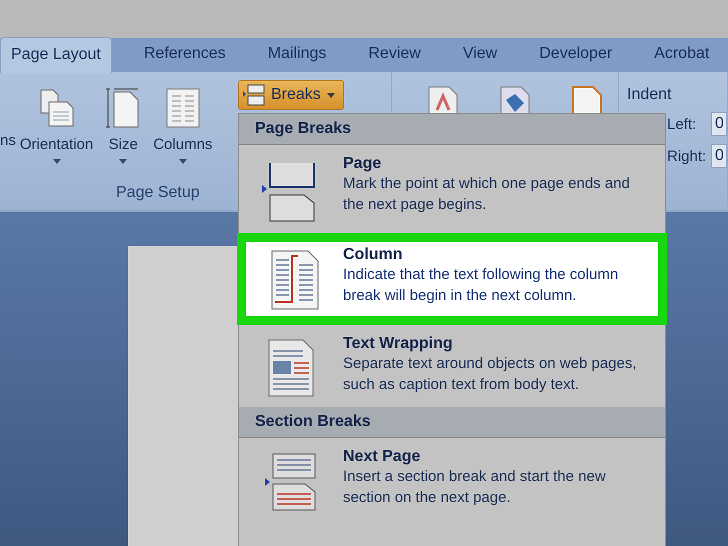 The image size is (728, 546). Describe the element at coordinates (183, 108) in the screenshot. I see `columns-icon` at that location.